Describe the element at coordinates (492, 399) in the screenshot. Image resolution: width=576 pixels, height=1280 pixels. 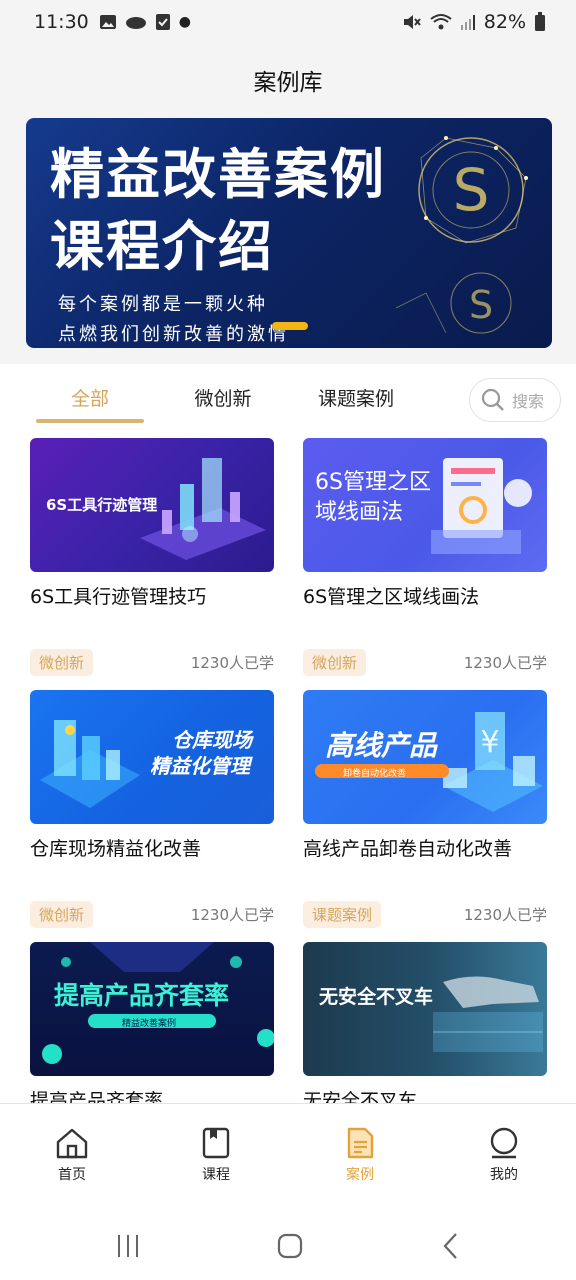
I see `search-icon` at that location.